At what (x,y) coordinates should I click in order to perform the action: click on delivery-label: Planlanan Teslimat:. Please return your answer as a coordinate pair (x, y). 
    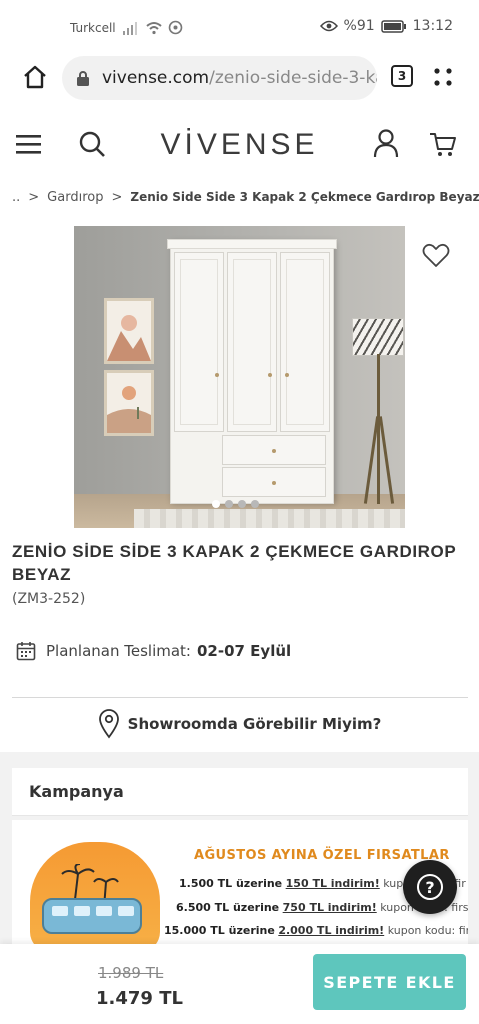
    Looking at the image, I should click on (118, 651).